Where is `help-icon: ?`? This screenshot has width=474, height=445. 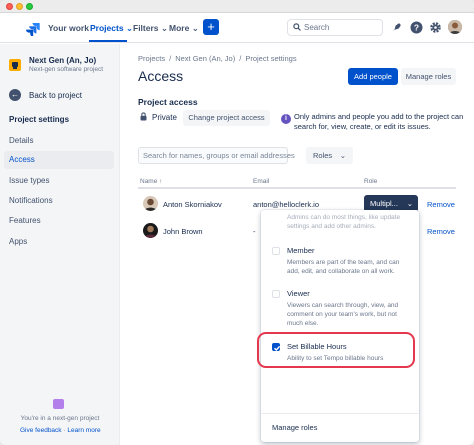
help-icon: ? is located at coordinates (416, 27).